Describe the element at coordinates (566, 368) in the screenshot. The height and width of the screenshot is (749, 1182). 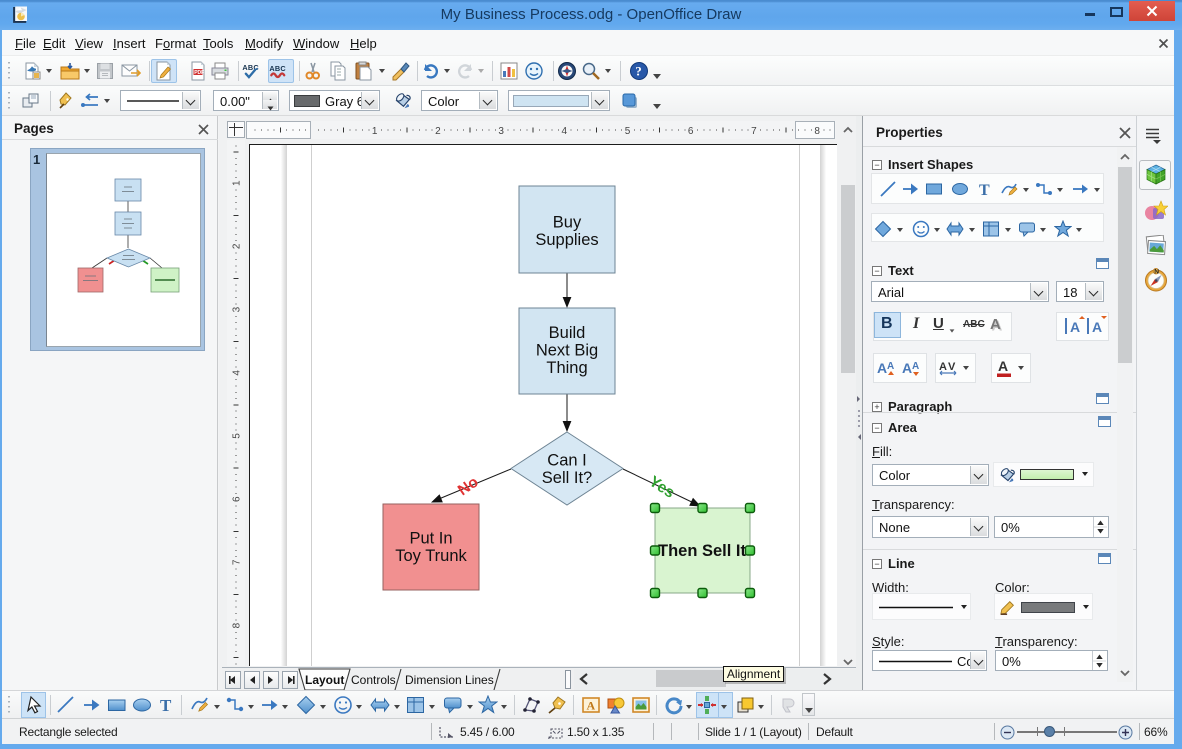
I see `svg-text: Thing` at that location.